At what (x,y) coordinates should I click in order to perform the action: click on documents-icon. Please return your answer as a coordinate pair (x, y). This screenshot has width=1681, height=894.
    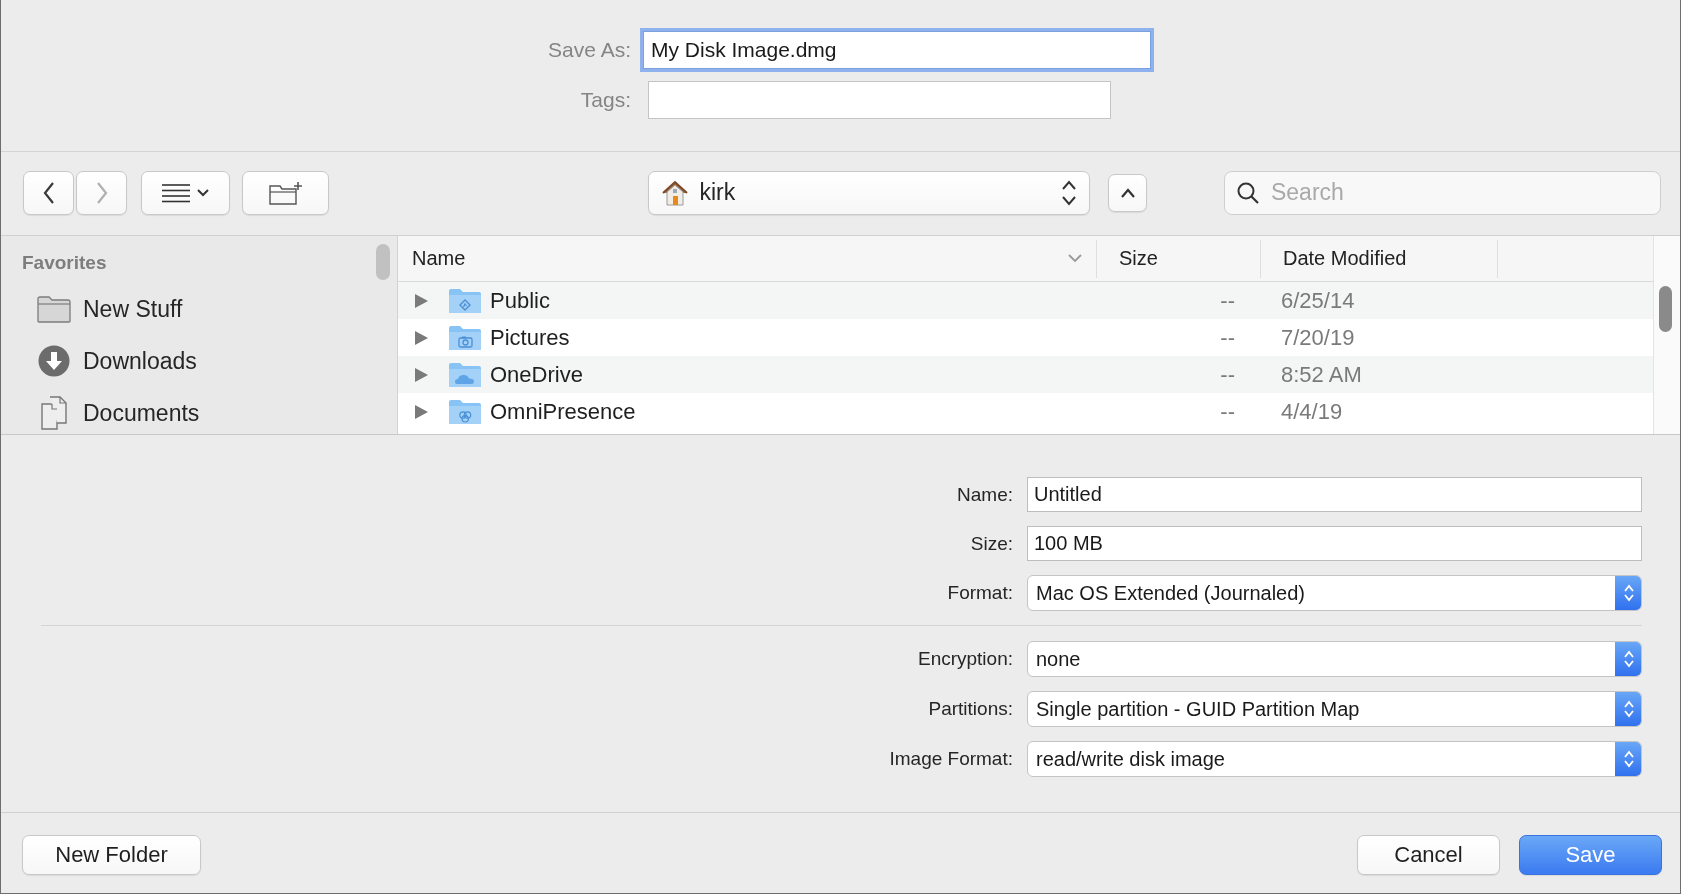
    Looking at the image, I should click on (54, 413).